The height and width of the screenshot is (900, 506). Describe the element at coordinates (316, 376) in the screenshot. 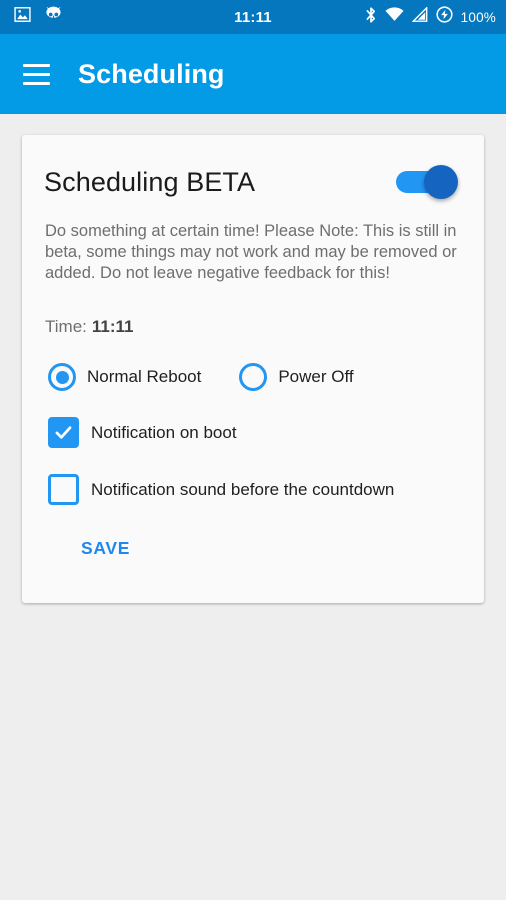

I see `radio-label-power-off: Power Off` at that location.